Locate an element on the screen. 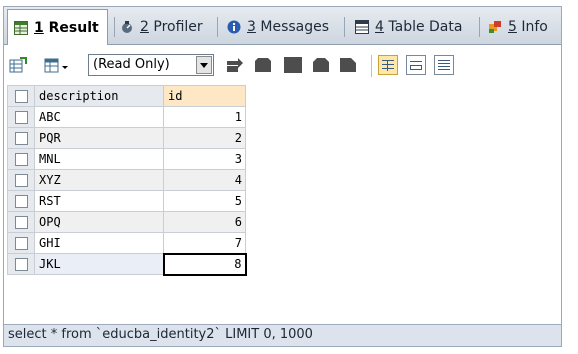  read-only-mode-select: (Read Only) is located at coordinates (151, 65).